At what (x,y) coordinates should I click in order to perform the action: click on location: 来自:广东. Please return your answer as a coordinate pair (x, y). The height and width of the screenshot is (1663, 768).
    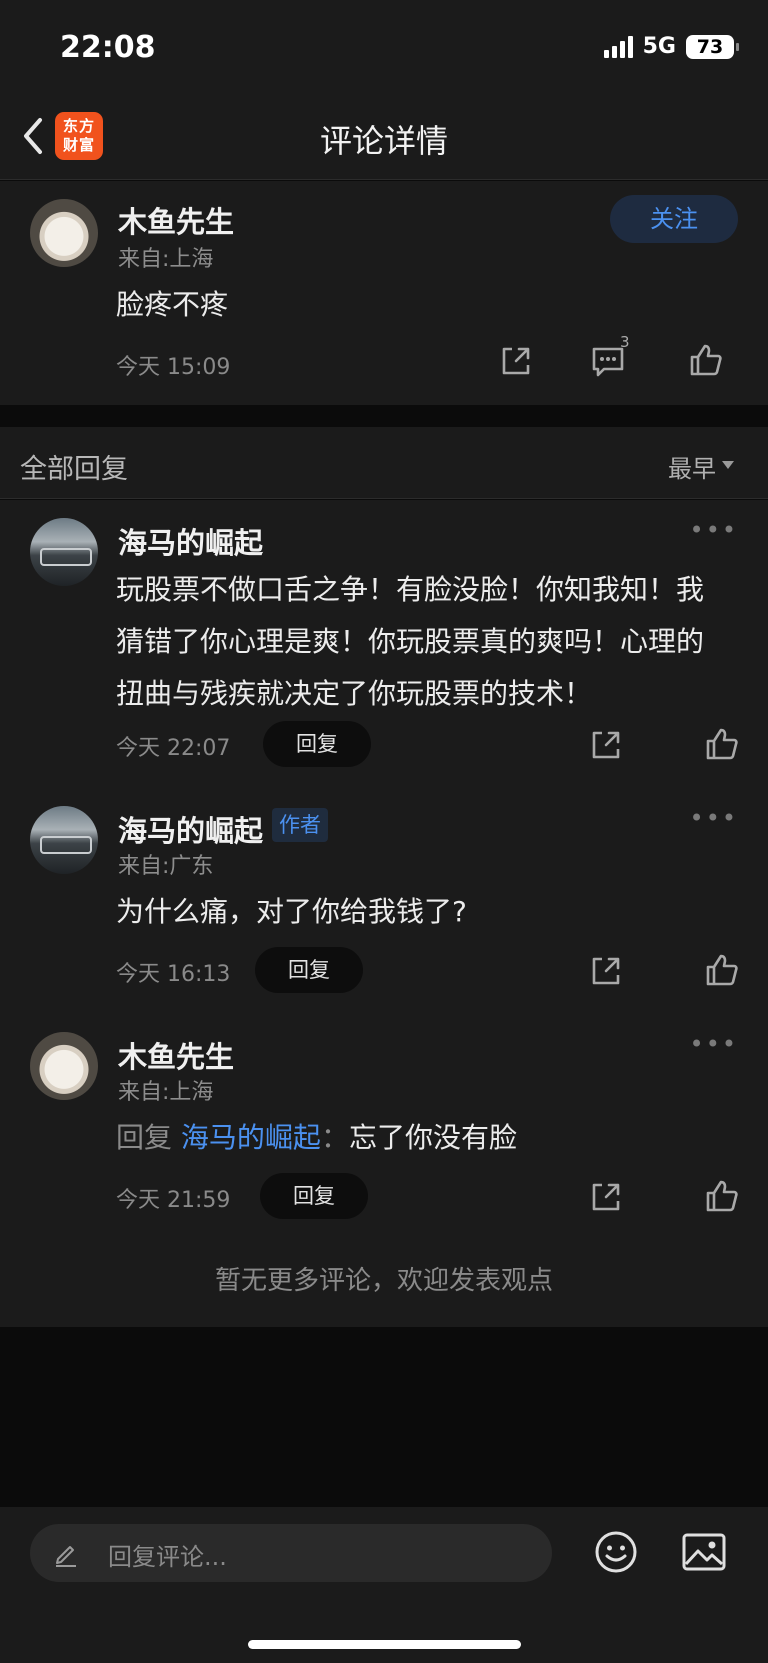
    Looking at the image, I should click on (166, 866).